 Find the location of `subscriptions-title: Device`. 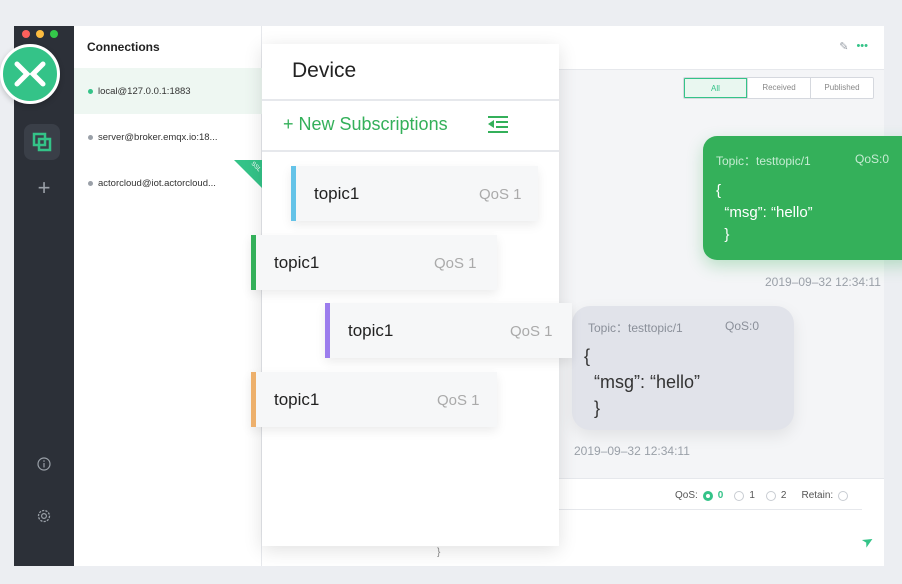

subscriptions-title: Device is located at coordinates (324, 70).